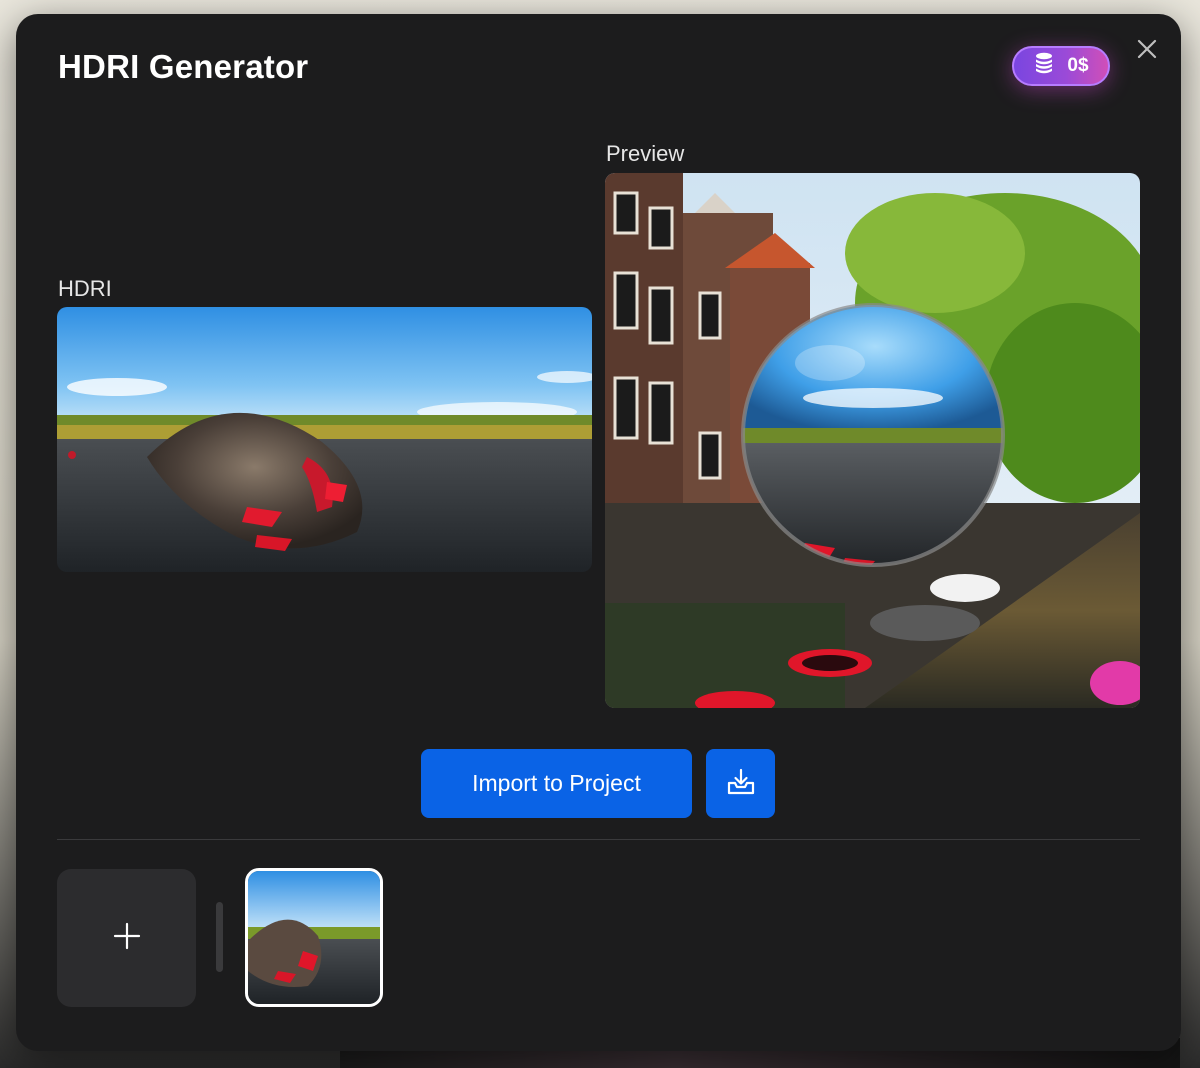 This screenshot has width=1200, height=1068. Describe the element at coordinates (1147, 49) in the screenshot. I see `close-icon` at that location.